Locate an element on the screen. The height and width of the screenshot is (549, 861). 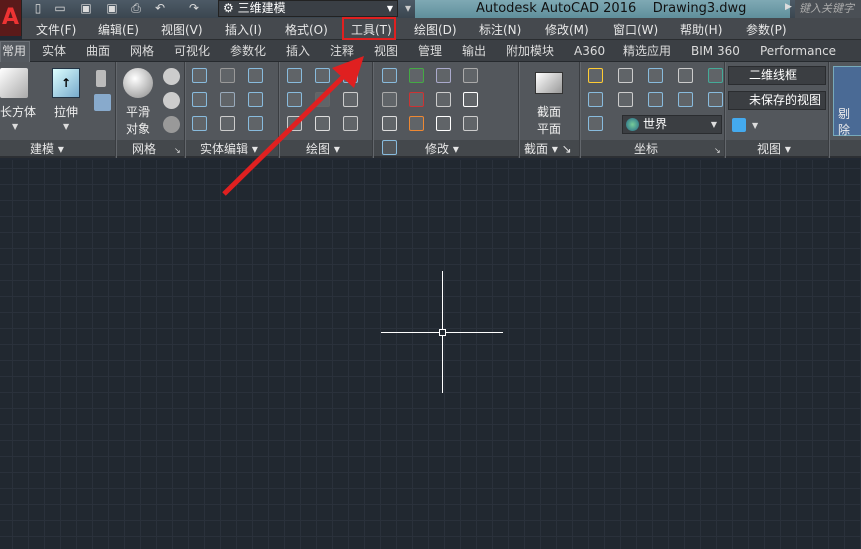
annotation-arrow is located at coordinates (293, 126).